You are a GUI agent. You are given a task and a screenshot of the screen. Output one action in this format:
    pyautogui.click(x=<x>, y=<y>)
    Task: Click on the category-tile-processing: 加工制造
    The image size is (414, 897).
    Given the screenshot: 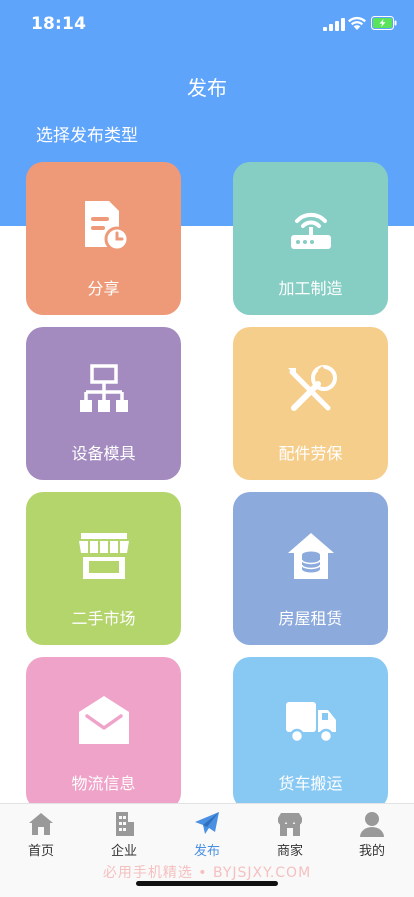 What is the action you would take?
    pyautogui.click(x=310, y=238)
    